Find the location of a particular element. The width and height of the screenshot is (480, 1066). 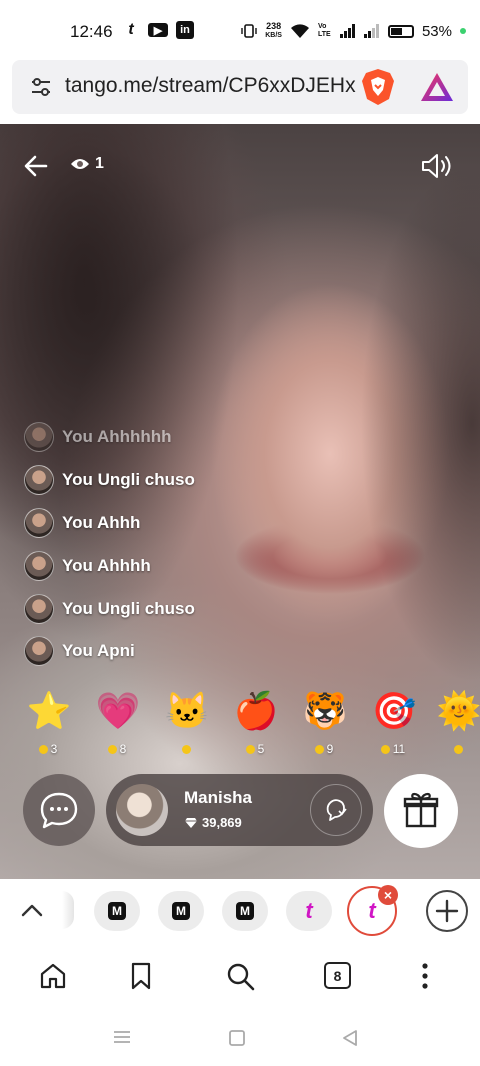

gift-icon is located at coordinates (421, 810).